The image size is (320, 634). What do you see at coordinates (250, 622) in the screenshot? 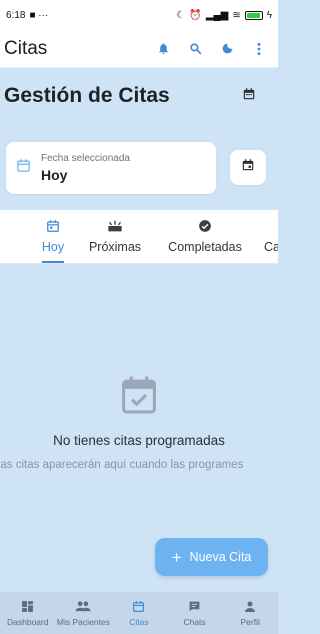
I see `nav-label: Perfil` at bounding box center [250, 622].